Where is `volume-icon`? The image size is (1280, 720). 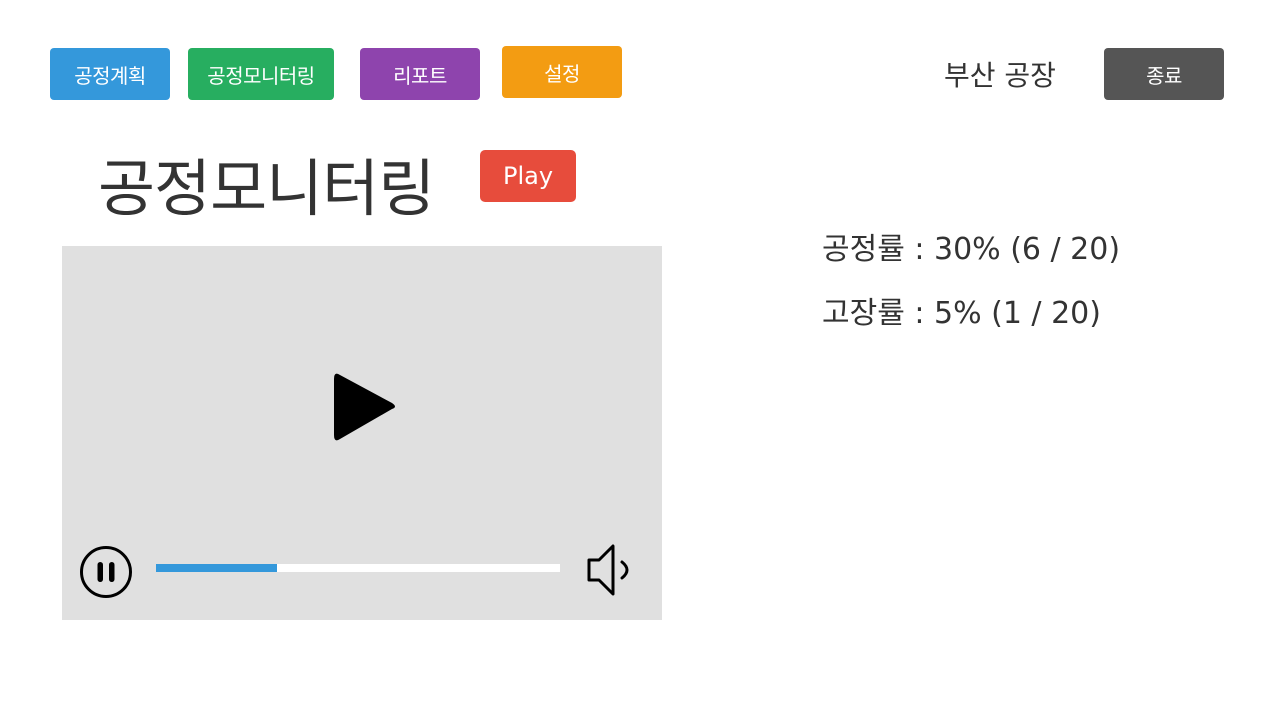
volume-icon is located at coordinates (613, 570).